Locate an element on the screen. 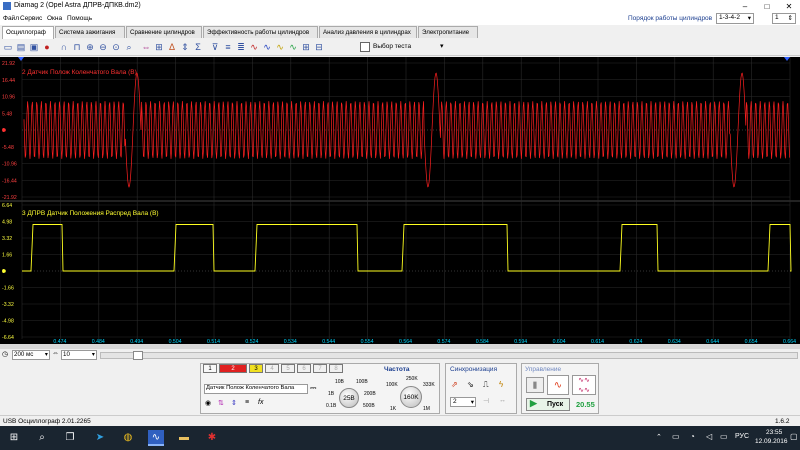 The image size is (800, 450). timebase-select: 200 мс ▾ is located at coordinates (31, 355).